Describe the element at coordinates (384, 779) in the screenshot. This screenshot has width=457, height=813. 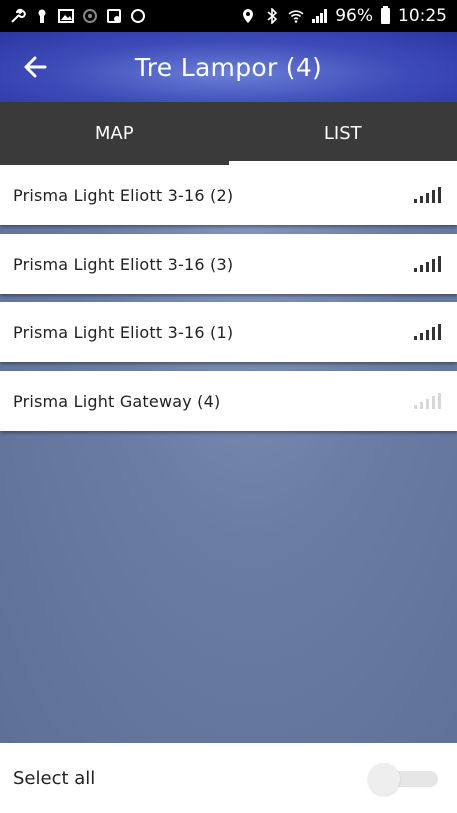
I see `toggle-knob` at that location.